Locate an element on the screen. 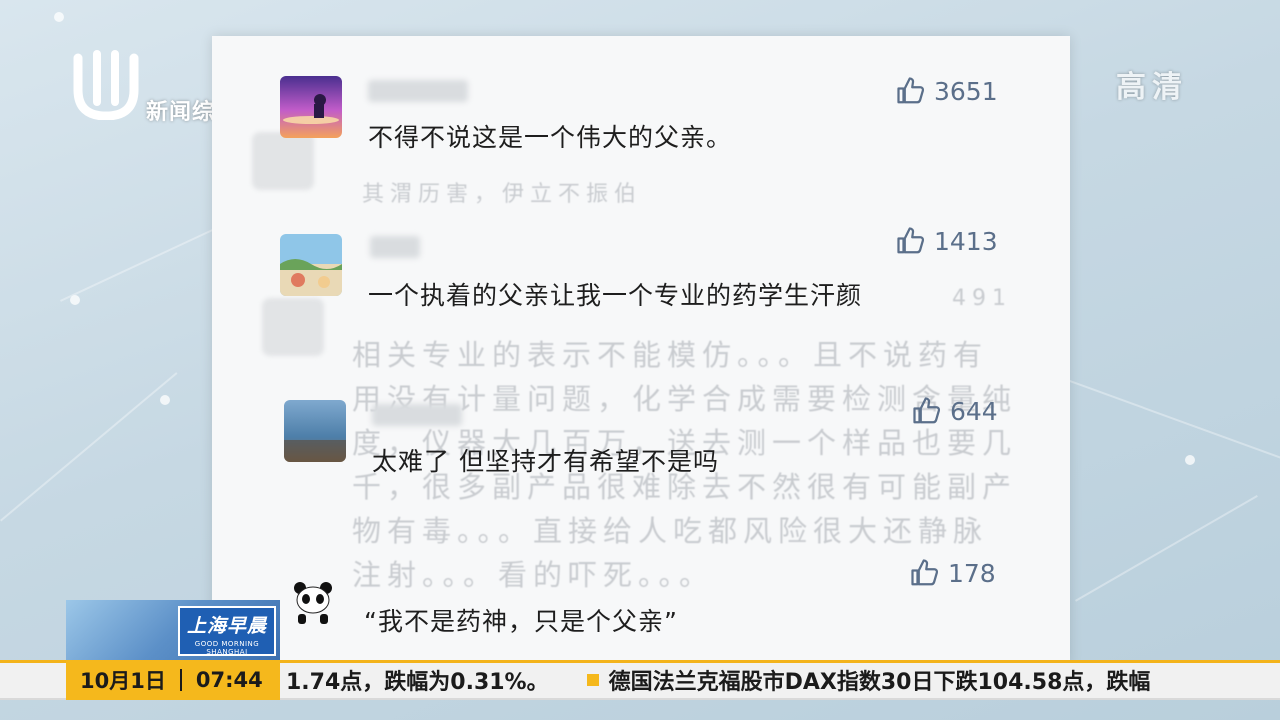 The image size is (1280, 720). hd-badge: 高清 is located at coordinates (1152, 87).